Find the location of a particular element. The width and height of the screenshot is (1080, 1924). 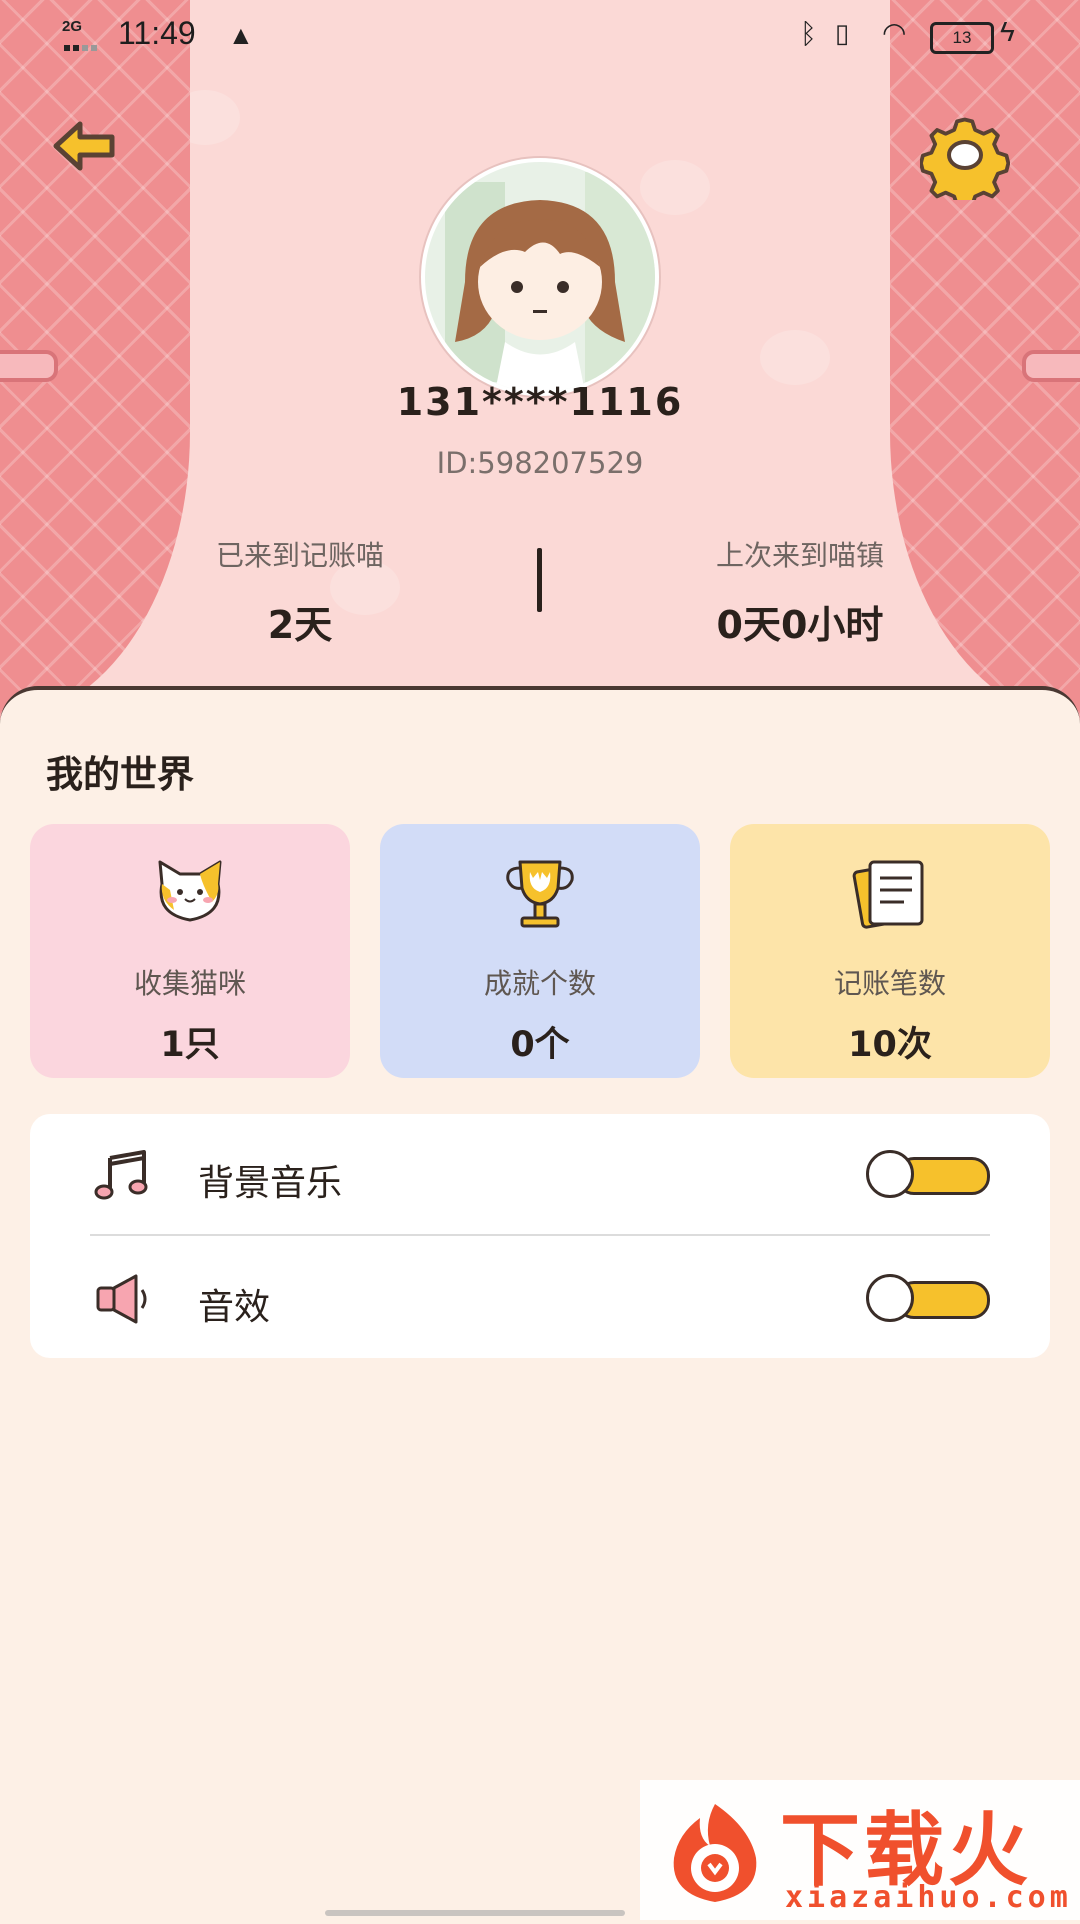

collected-cats-card: 收集猫咪 1只 is located at coordinates (190, 951).